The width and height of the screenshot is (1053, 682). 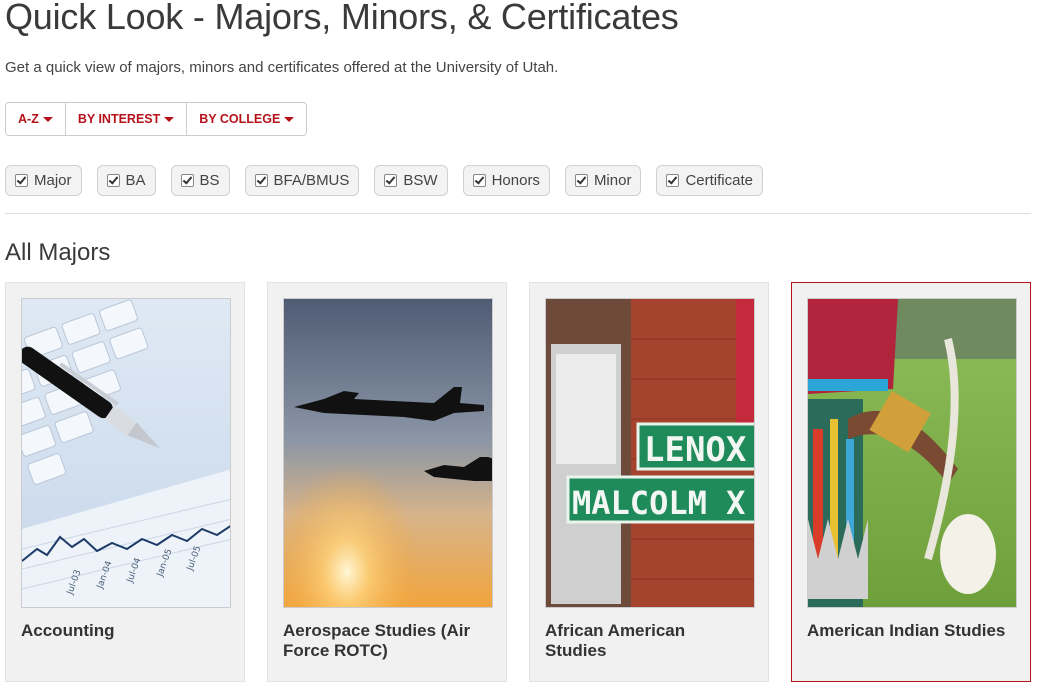 I want to click on az-filter-button: A-Z, so click(x=36, y=119).